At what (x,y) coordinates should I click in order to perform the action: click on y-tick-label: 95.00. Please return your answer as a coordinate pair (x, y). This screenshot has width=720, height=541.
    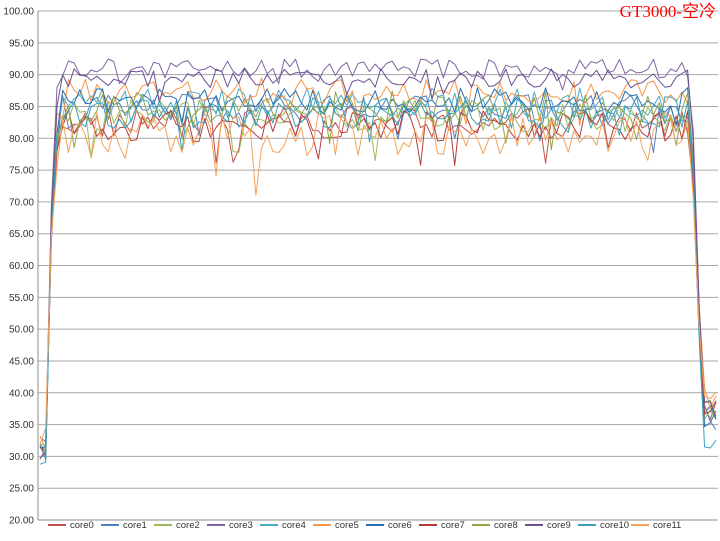
    Looking at the image, I should click on (21, 43).